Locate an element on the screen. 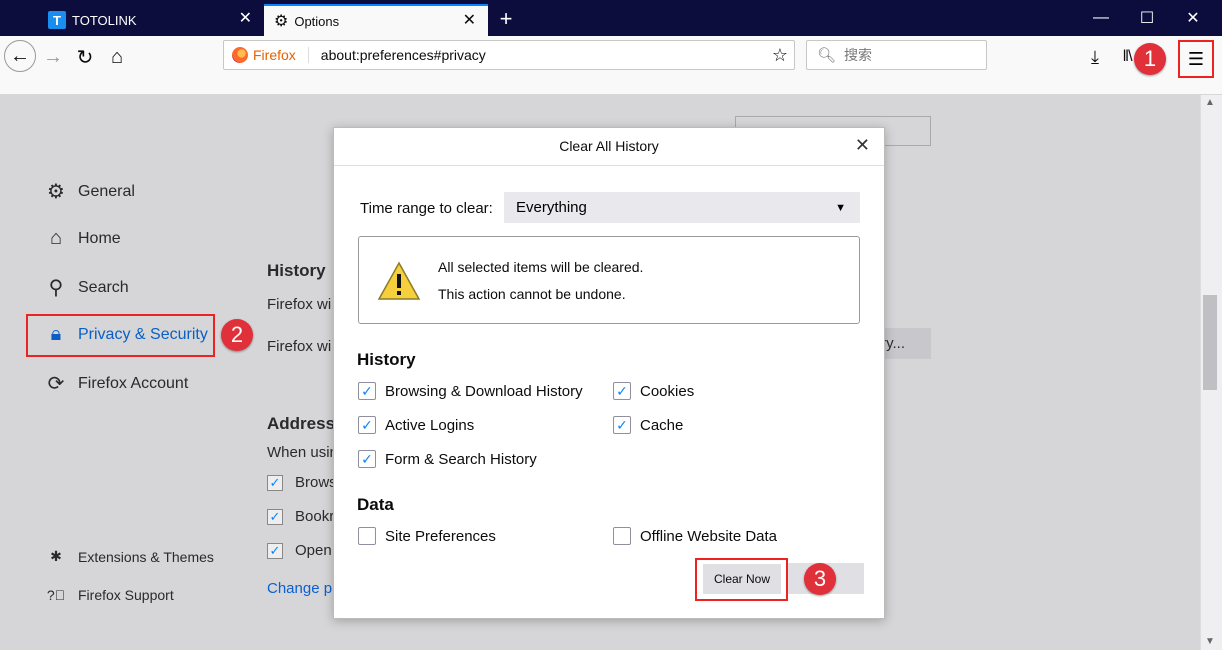  warning-line-2: This action cannot be undone. is located at coordinates (532, 294).